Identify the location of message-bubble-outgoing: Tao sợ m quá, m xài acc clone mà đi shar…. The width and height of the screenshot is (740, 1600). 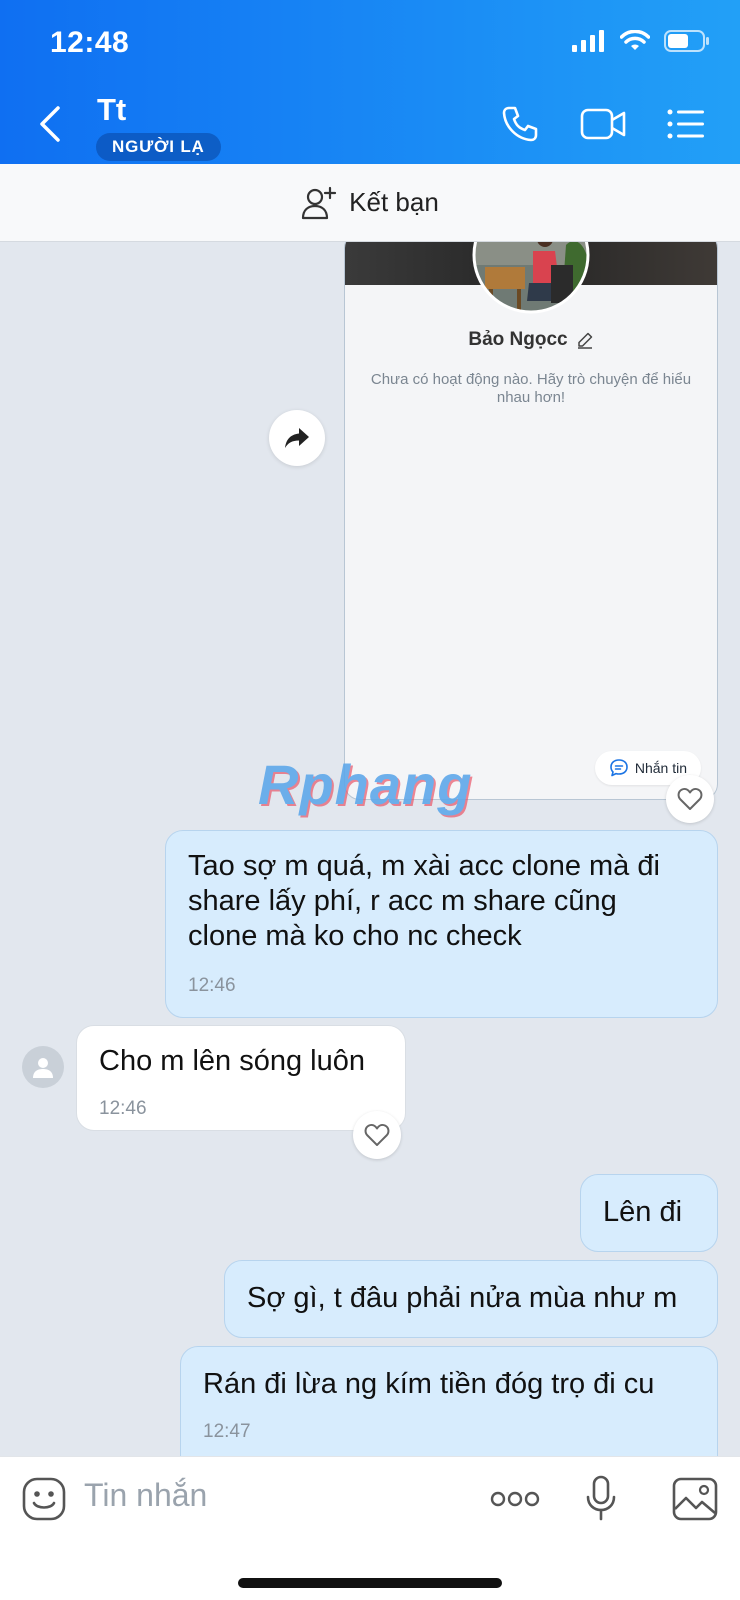
(441, 924).